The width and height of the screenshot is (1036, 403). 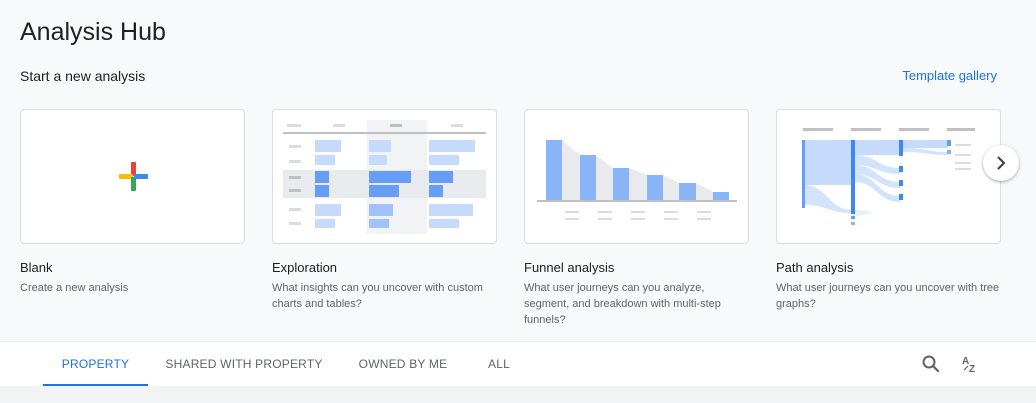 I want to click on card-description: Create a new analysis, so click(x=74, y=288).